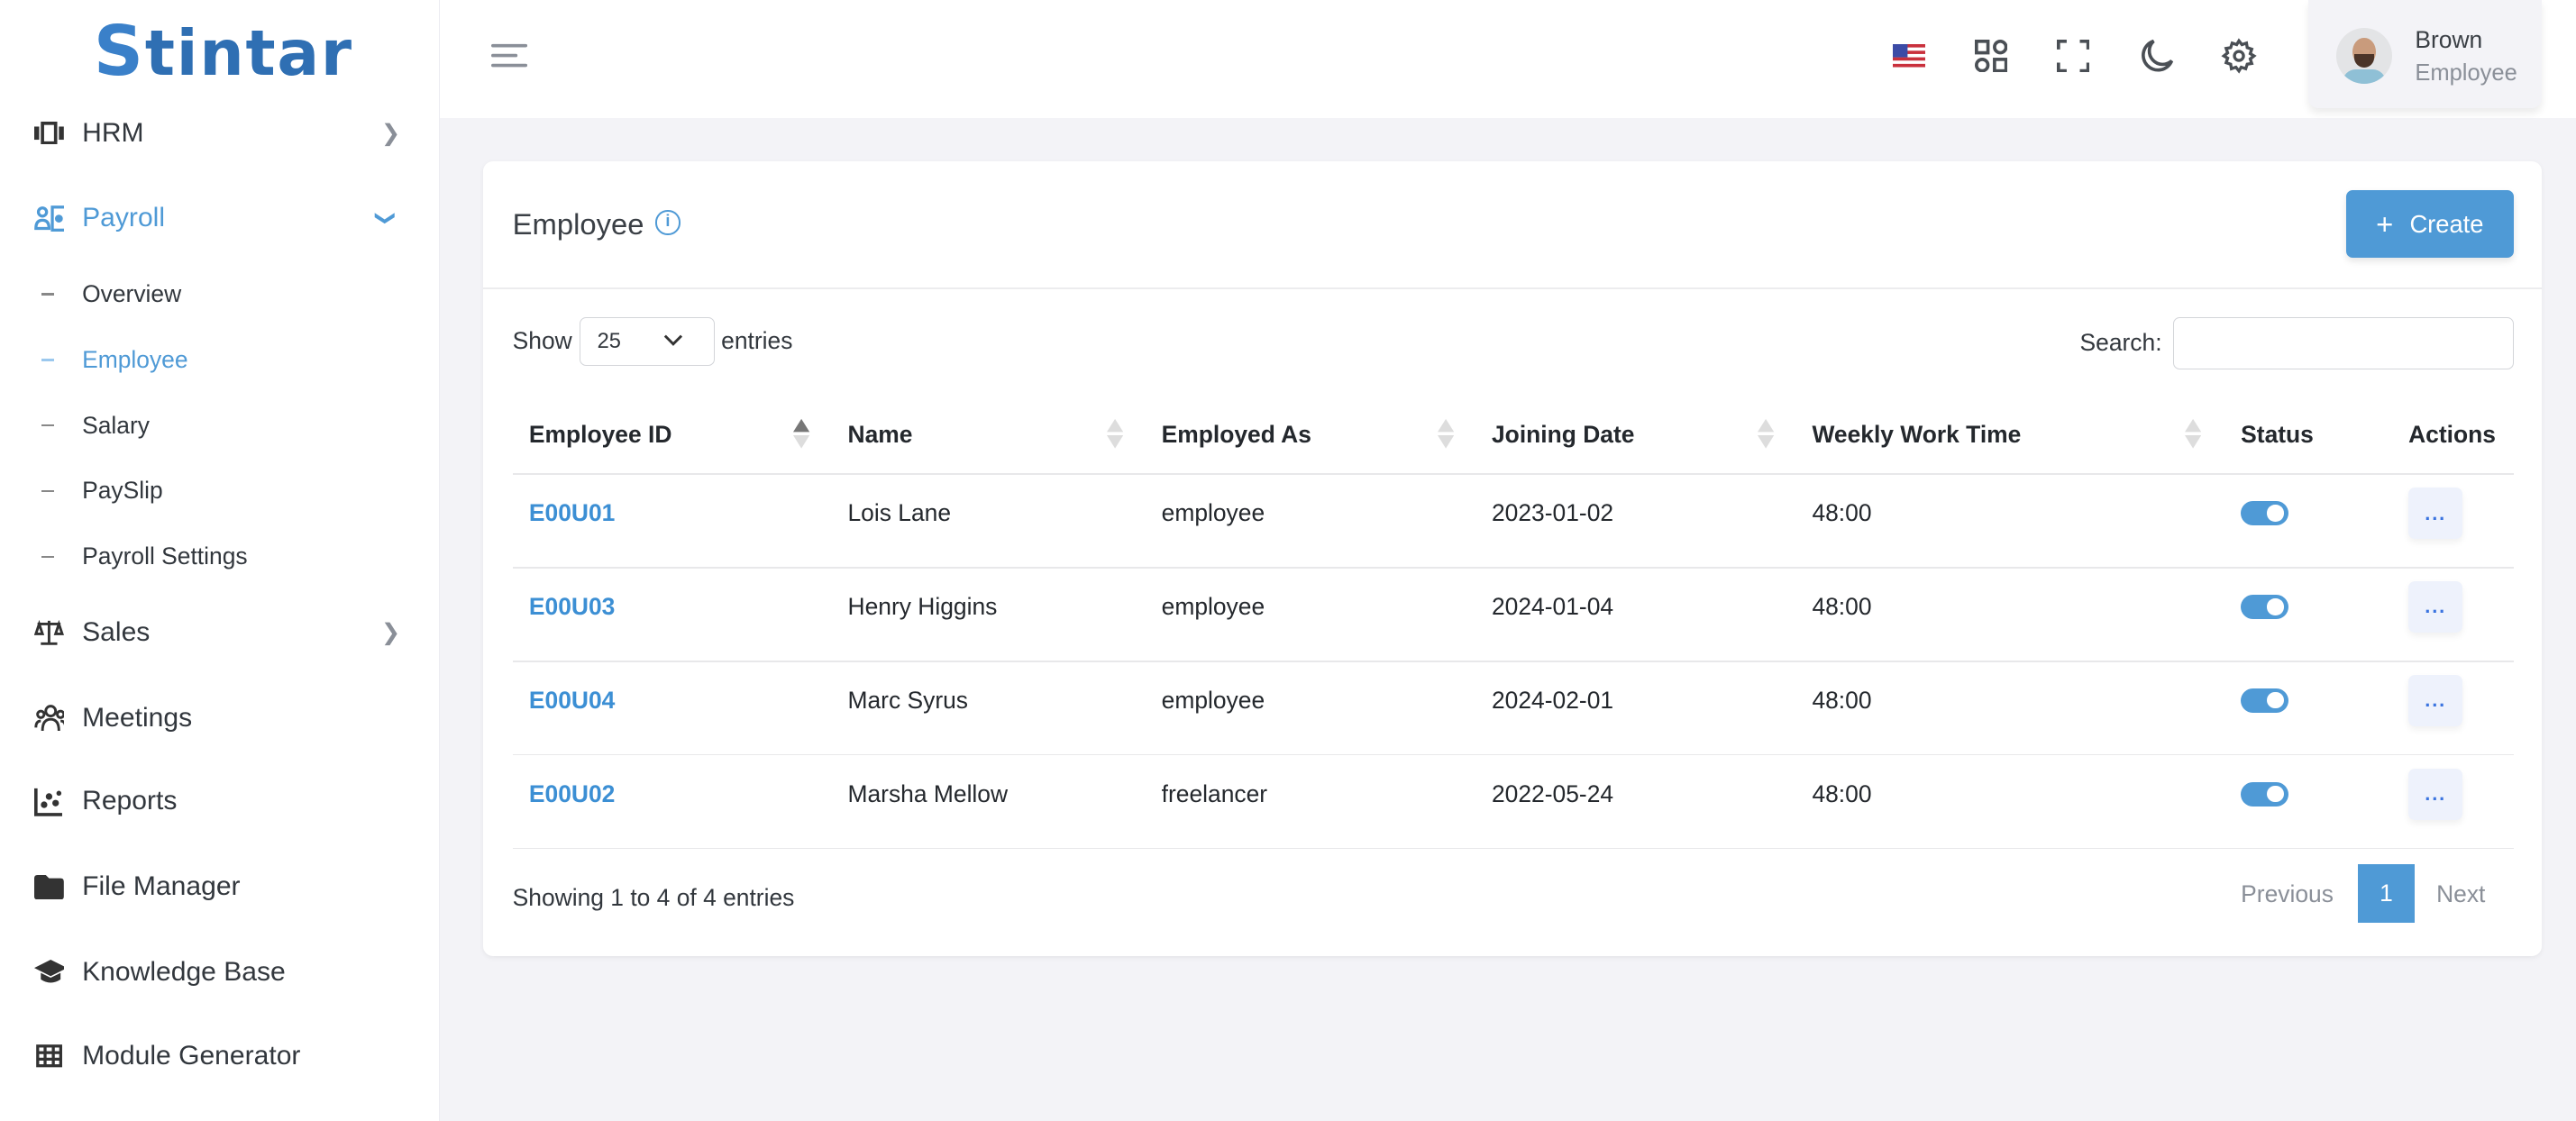  I want to click on sidebar-item-knowledge-base: Knowledge Base, so click(220, 973).